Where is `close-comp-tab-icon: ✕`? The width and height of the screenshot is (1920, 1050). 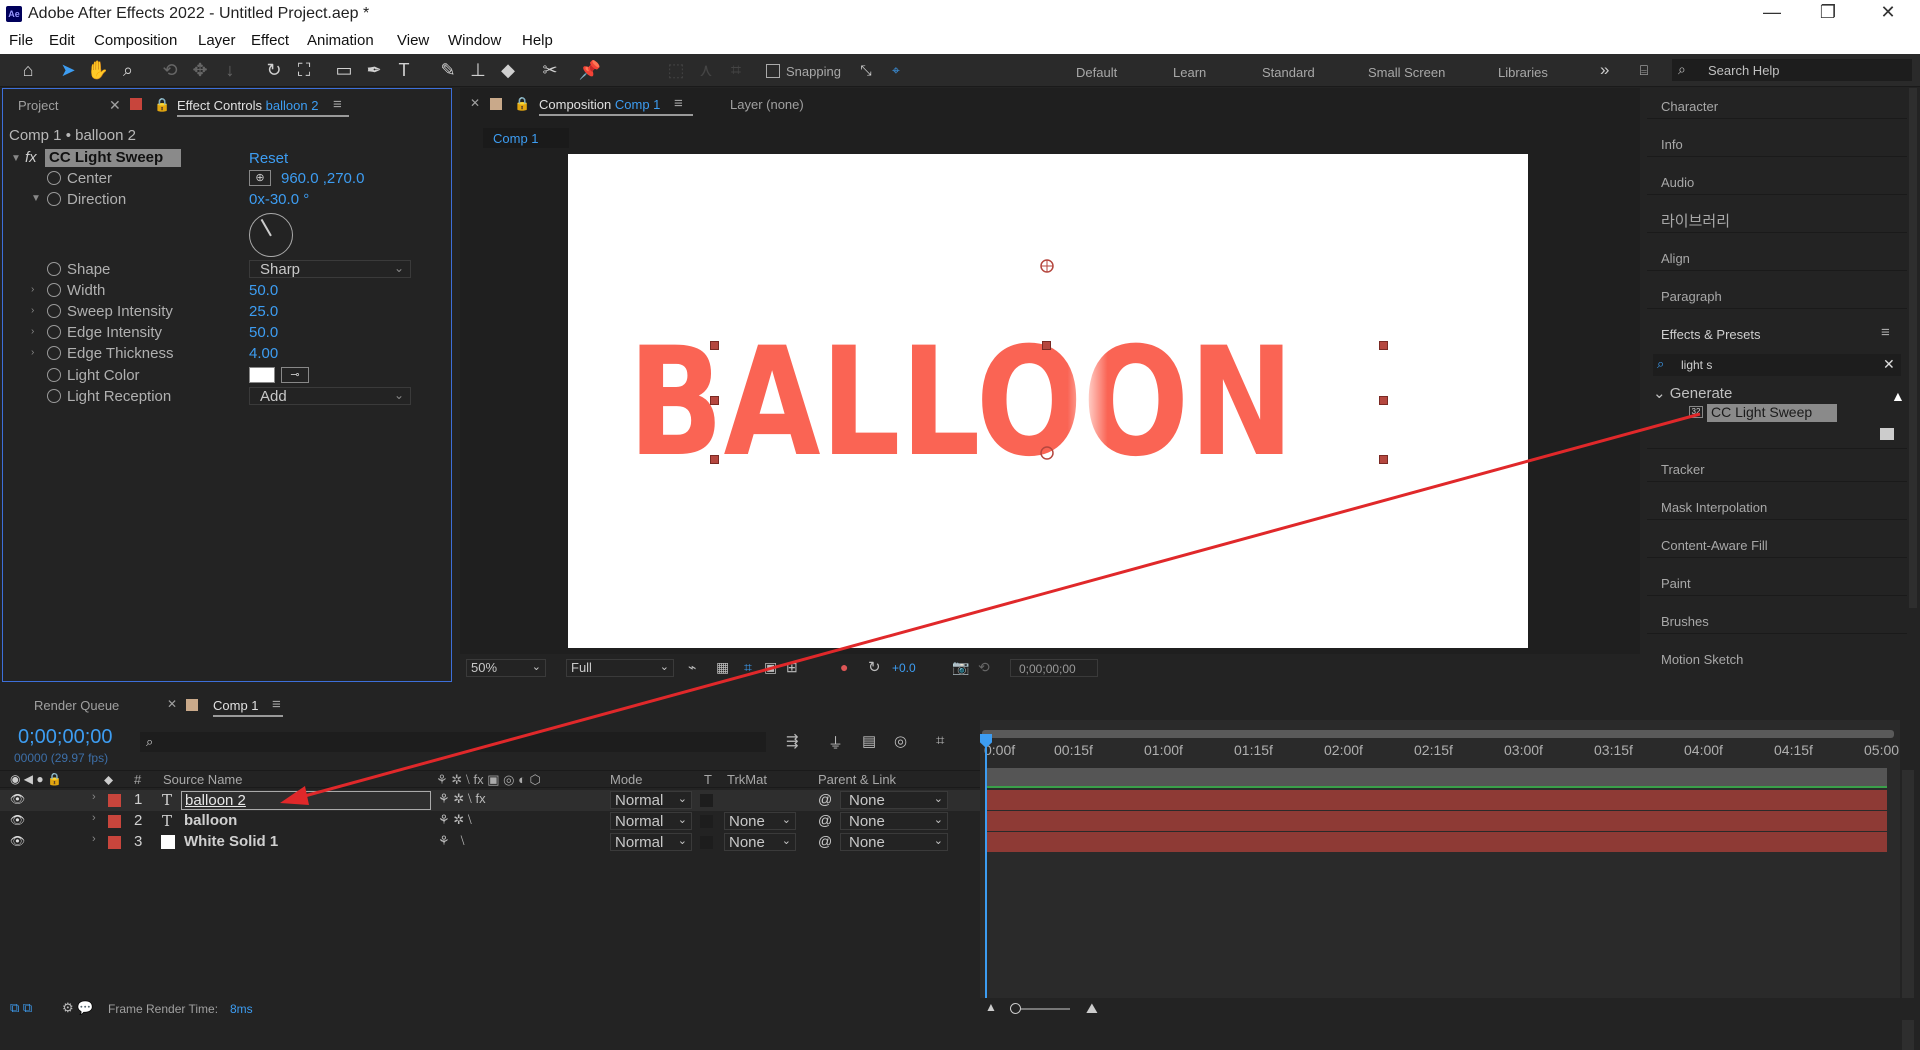 close-comp-tab-icon: ✕ is located at coordinates (475, 103).